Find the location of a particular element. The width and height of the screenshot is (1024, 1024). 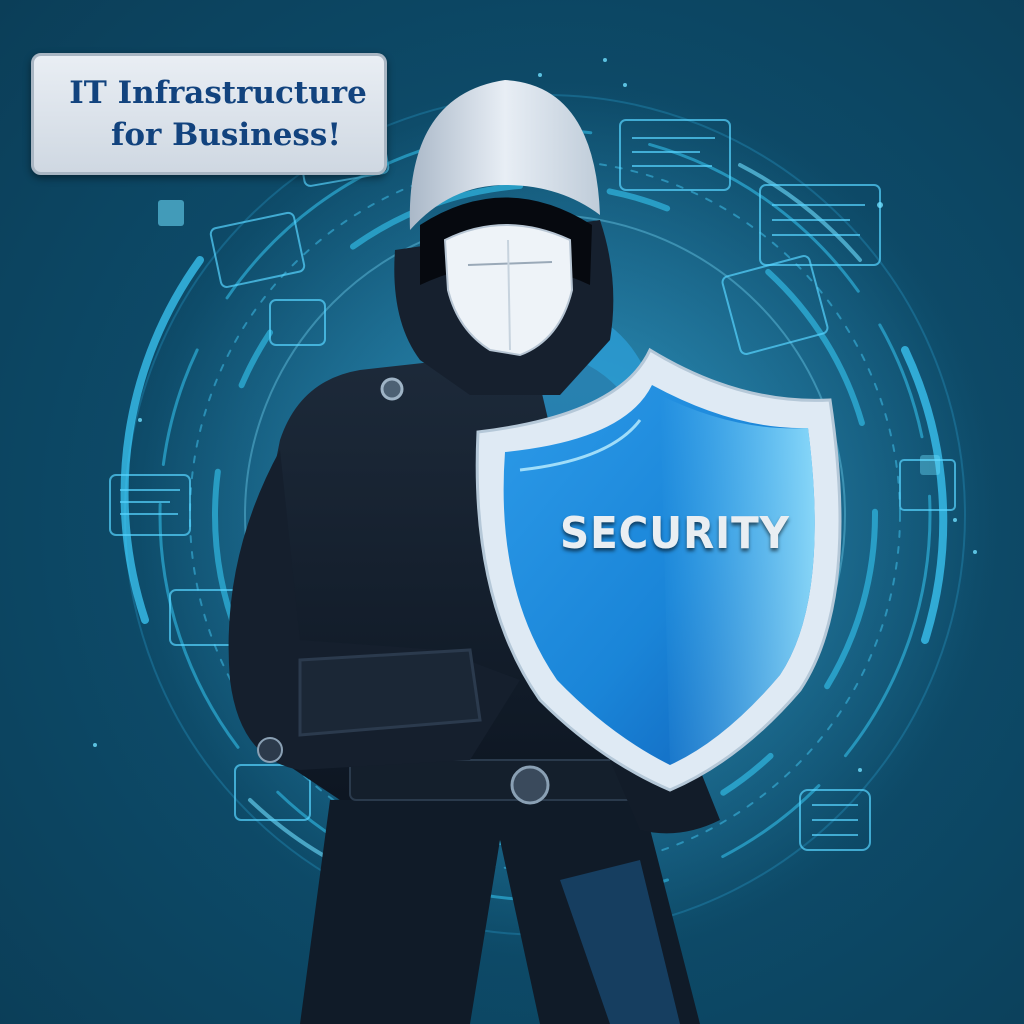

shield-label: SECURITY is located at coordinates (675, 533).